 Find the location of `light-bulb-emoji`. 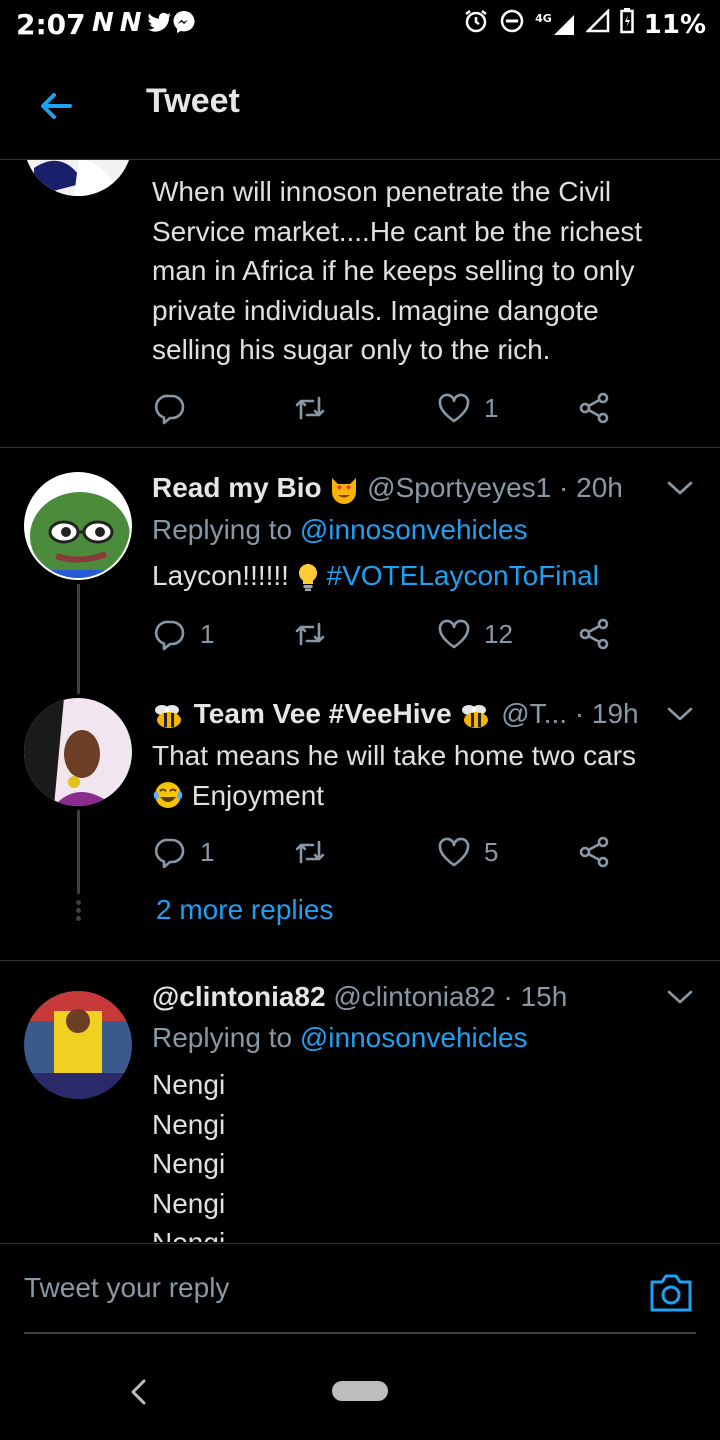

light-bulb-emoji is located at coordinates (308, 578).